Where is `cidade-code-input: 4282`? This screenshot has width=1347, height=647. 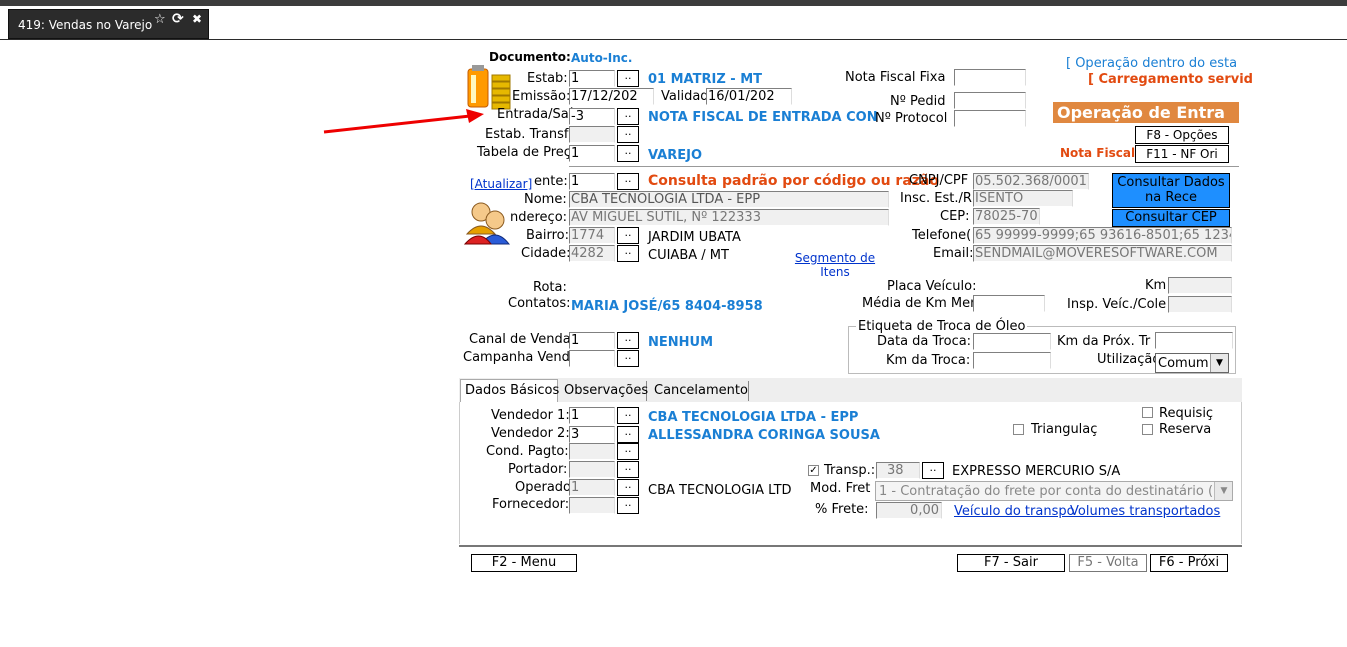 cidade-code-input: 4282 is located at coordinates (592, 253).